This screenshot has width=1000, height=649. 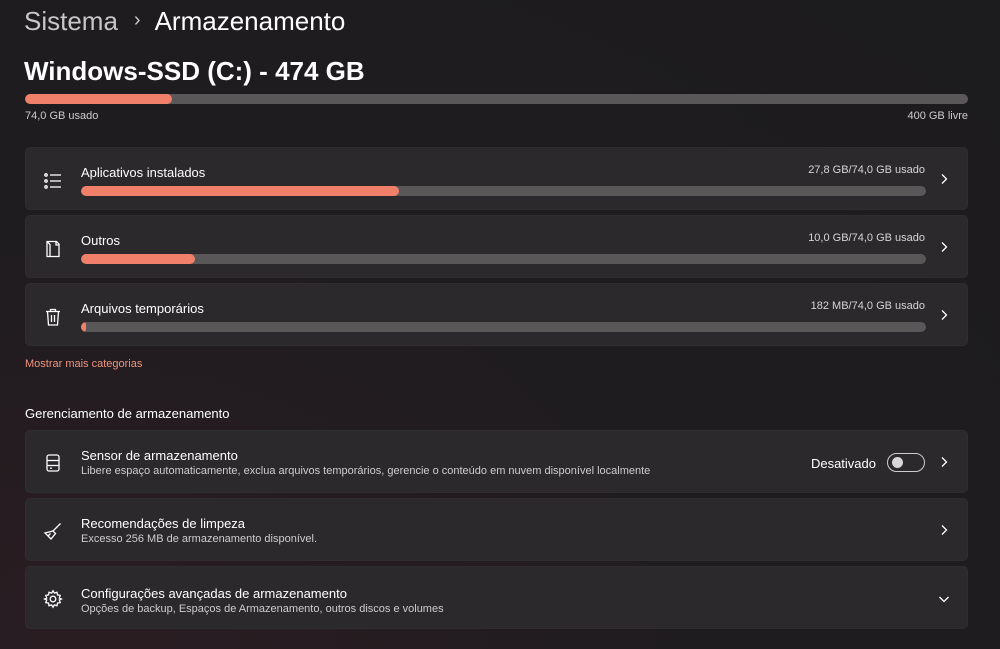 What do you see at coordinates (53, 249) in the screenshot?
I see `document-icon` at bounding box center [53, 249].